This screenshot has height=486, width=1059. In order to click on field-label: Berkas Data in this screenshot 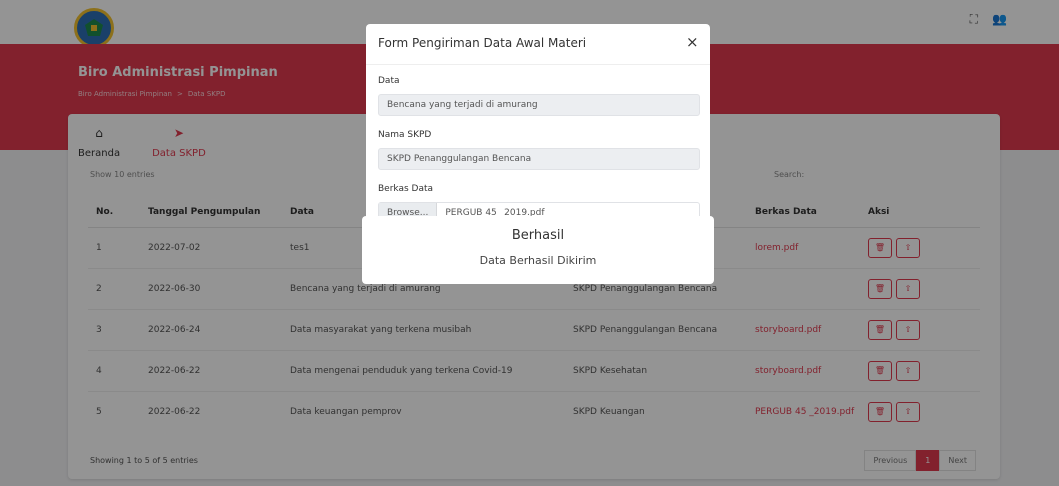, I will do `click(406, 189)`.